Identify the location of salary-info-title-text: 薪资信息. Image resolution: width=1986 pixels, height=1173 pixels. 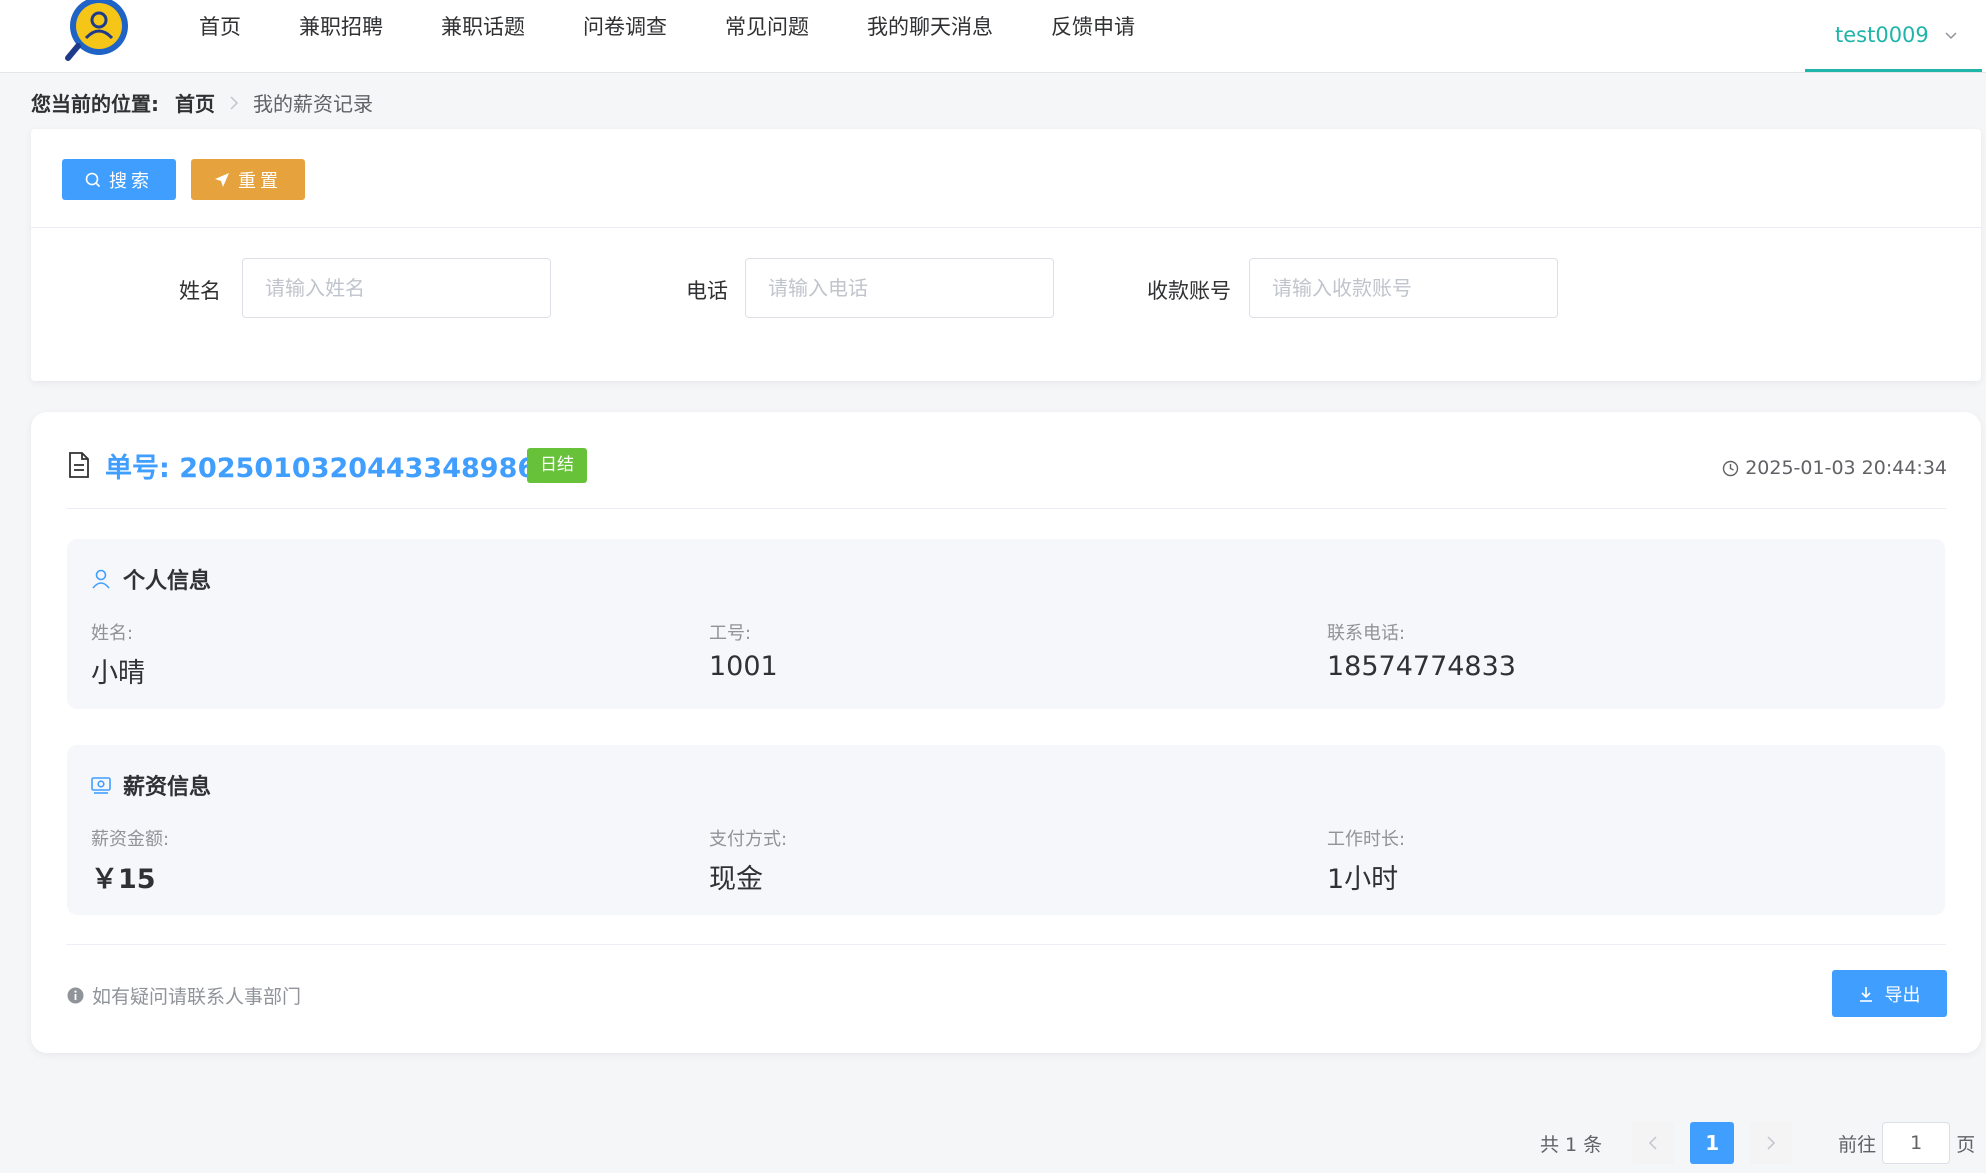
(167, 787).